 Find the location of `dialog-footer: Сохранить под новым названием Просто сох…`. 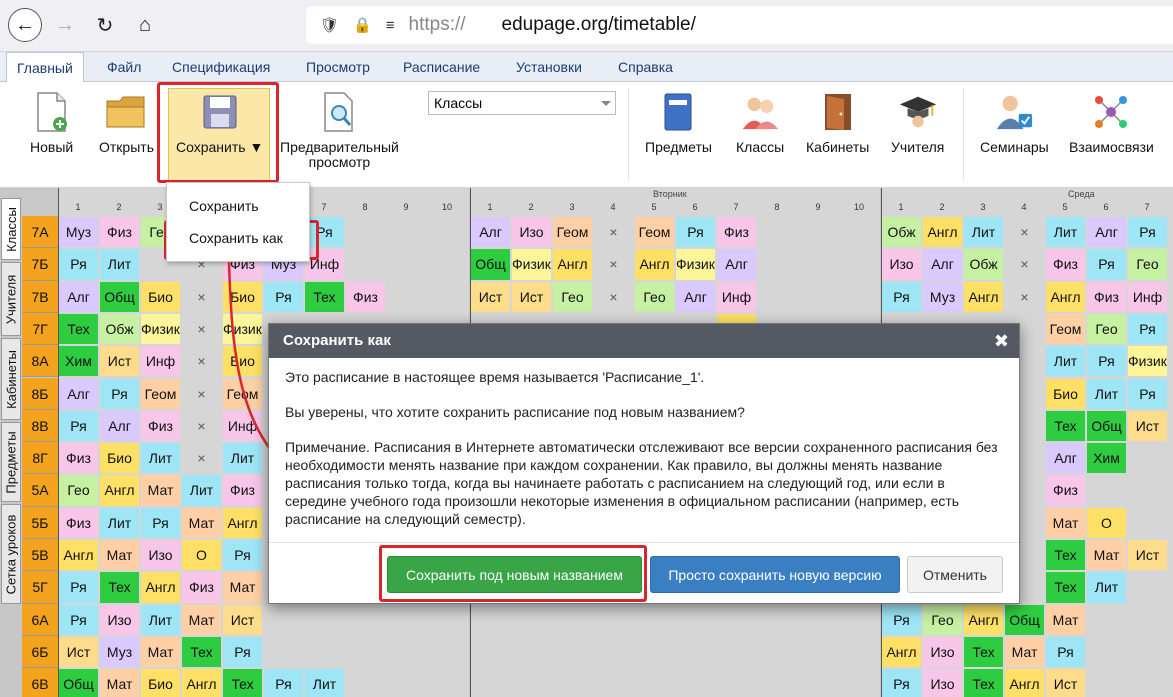

dialog-footer: Сохранить под новым названием Просто сох… is located at coordinates (644, 573).